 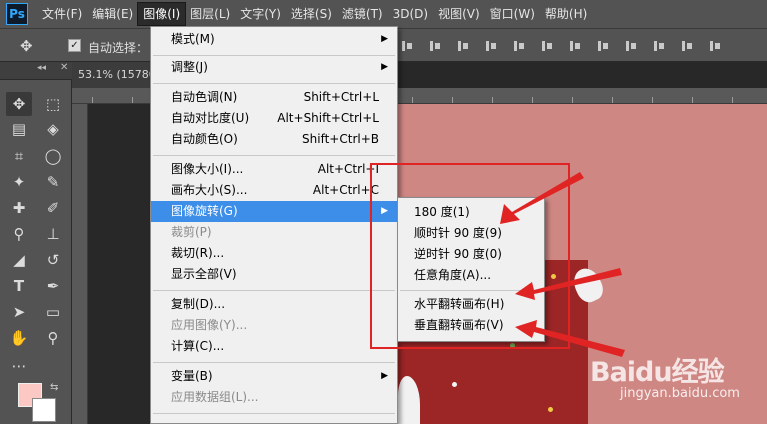 I want to click on menu-item-image-size: 图像大小(I)... Alt+Ctrl+I, so click(x=274, y=169).